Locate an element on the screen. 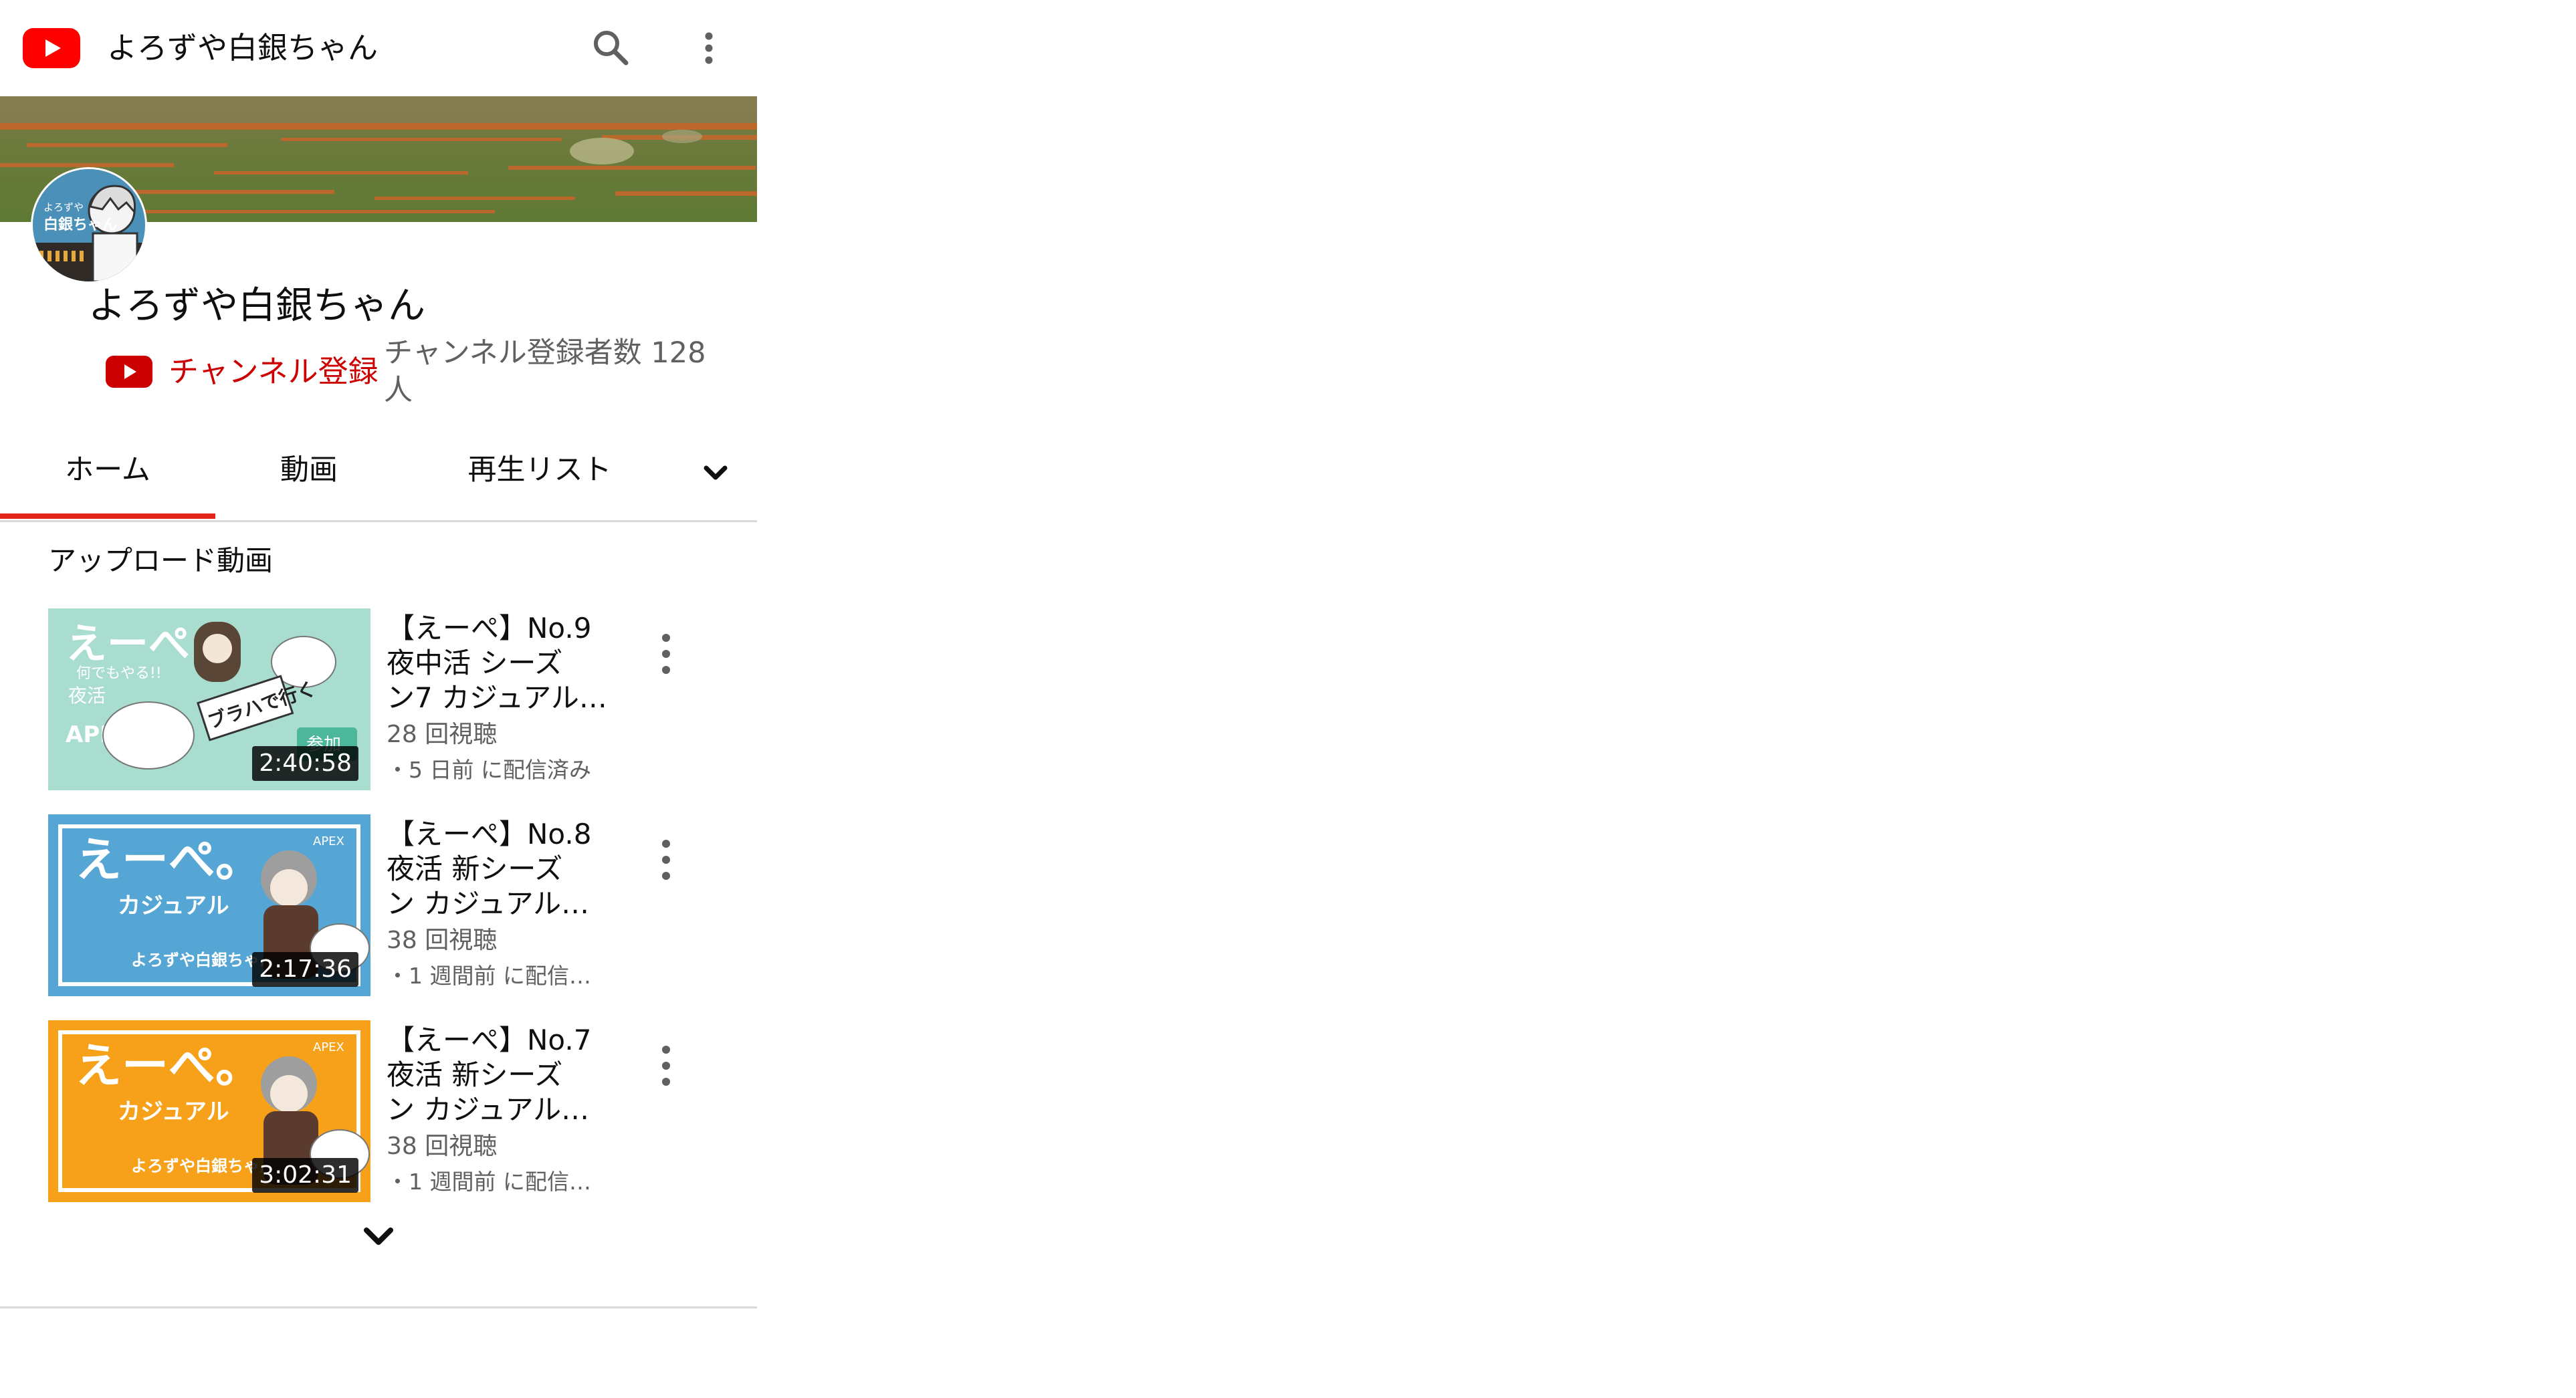 This screenshot has width=2576, height=1398. app-header: よろずや白銀ちゃん is located at coordinates (379, 48).